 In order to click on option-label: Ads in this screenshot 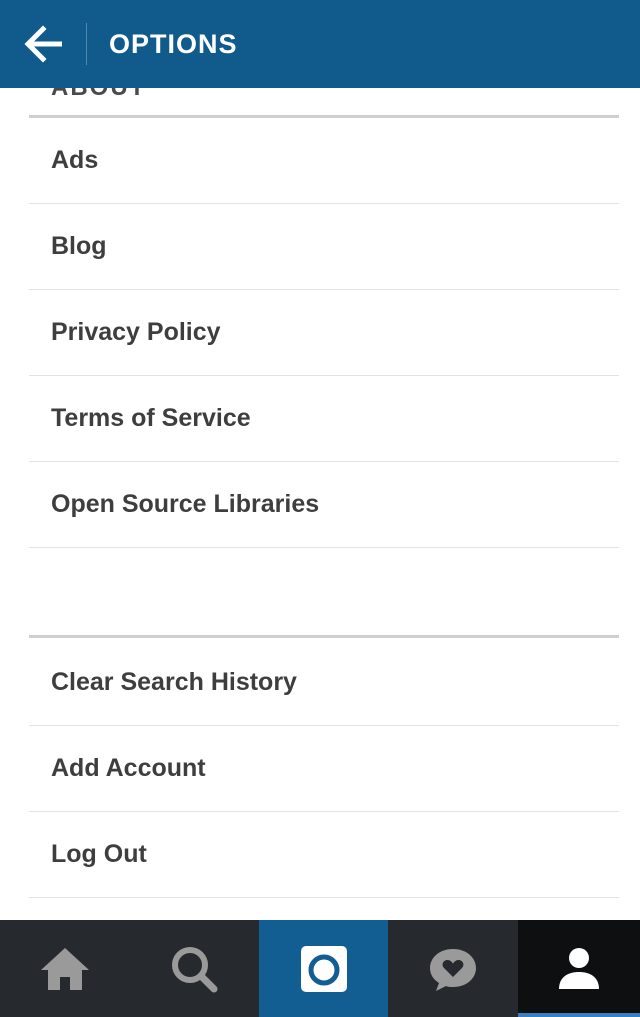, I will do `click(75, 160)`.